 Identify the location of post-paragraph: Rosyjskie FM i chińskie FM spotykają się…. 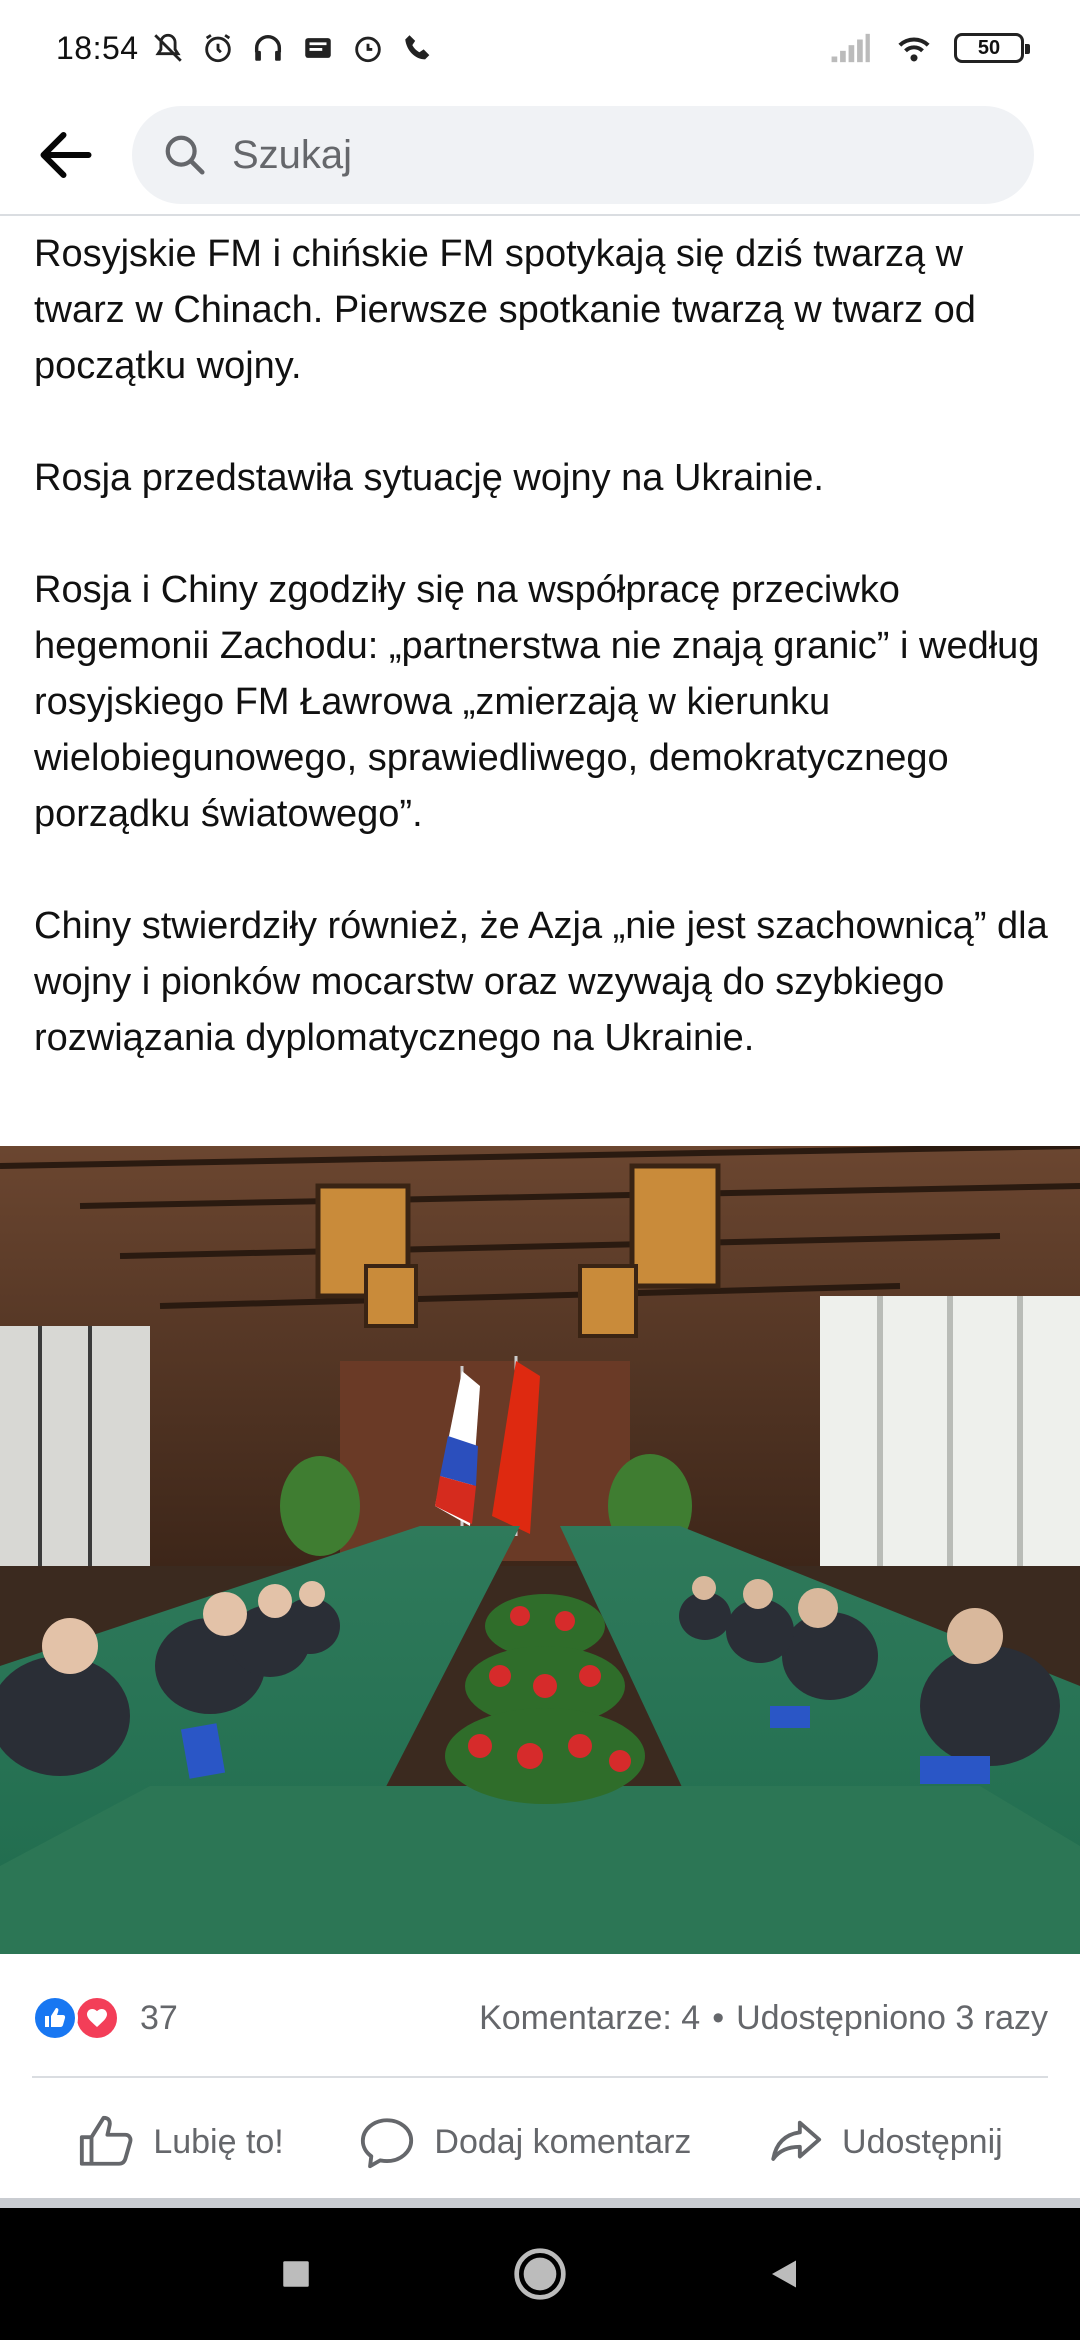
(505, 310).